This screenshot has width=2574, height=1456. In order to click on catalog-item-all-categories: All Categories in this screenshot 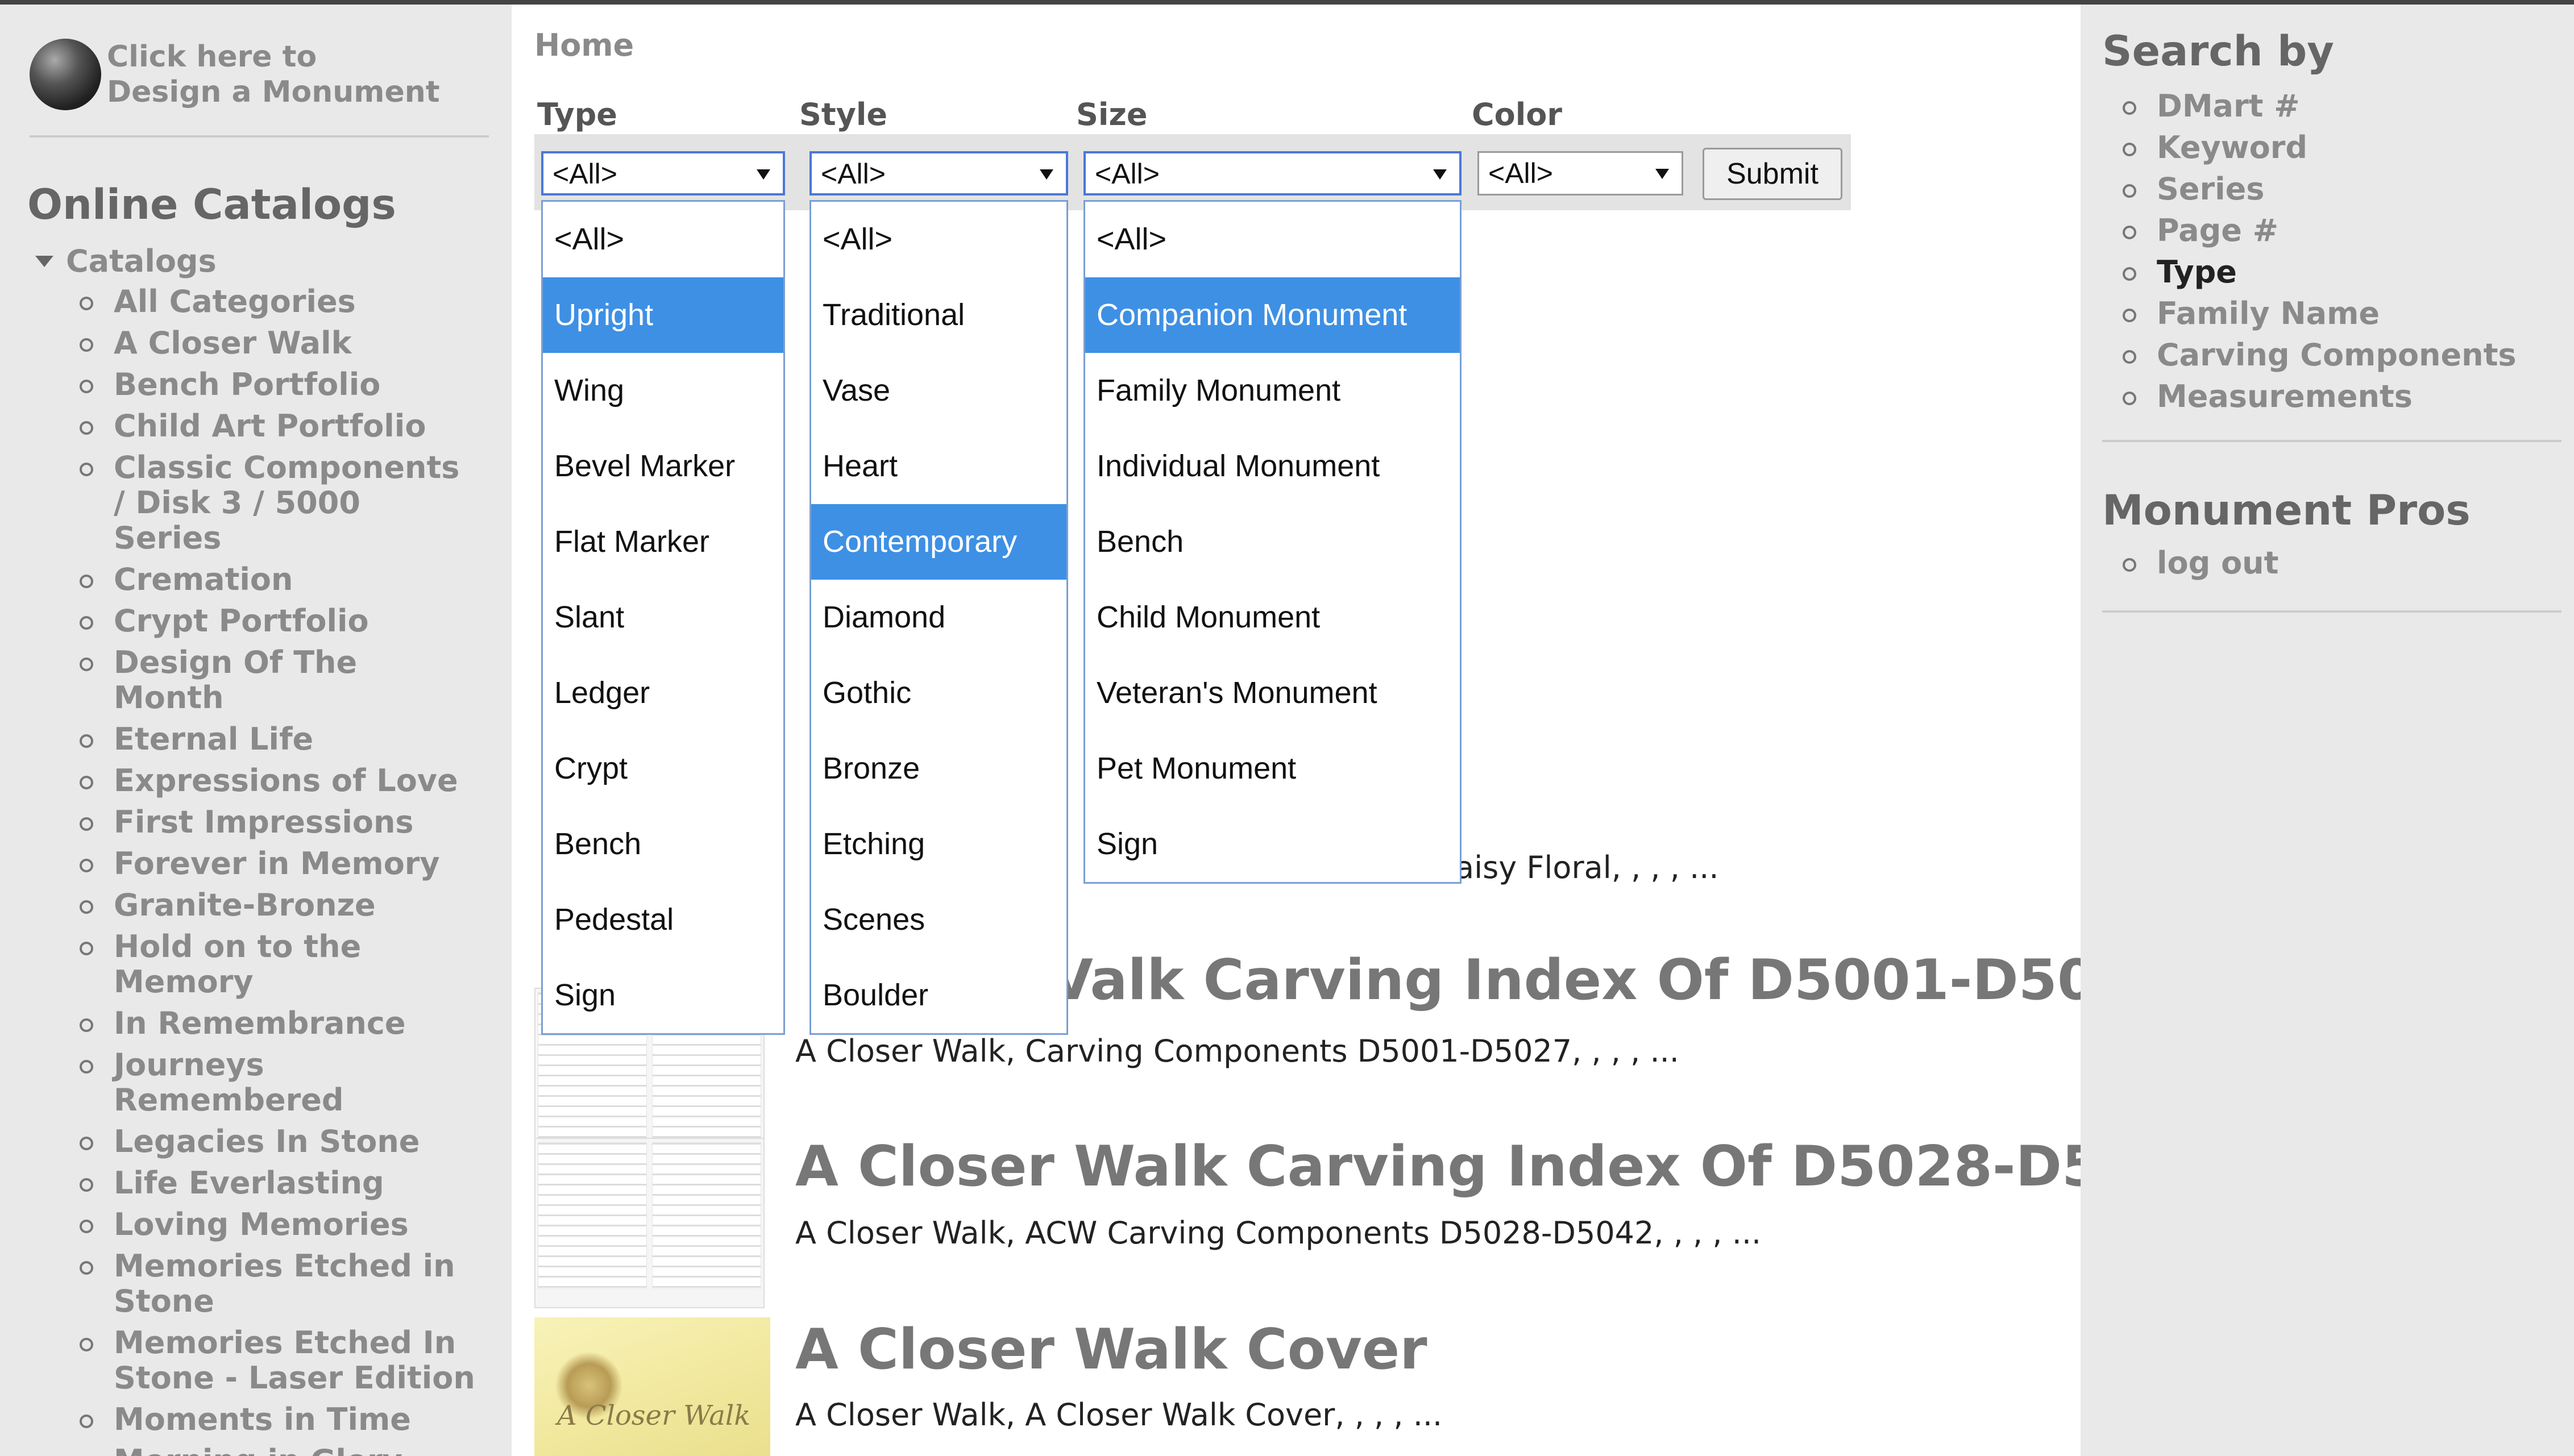, I will do `click(276, 301)`.